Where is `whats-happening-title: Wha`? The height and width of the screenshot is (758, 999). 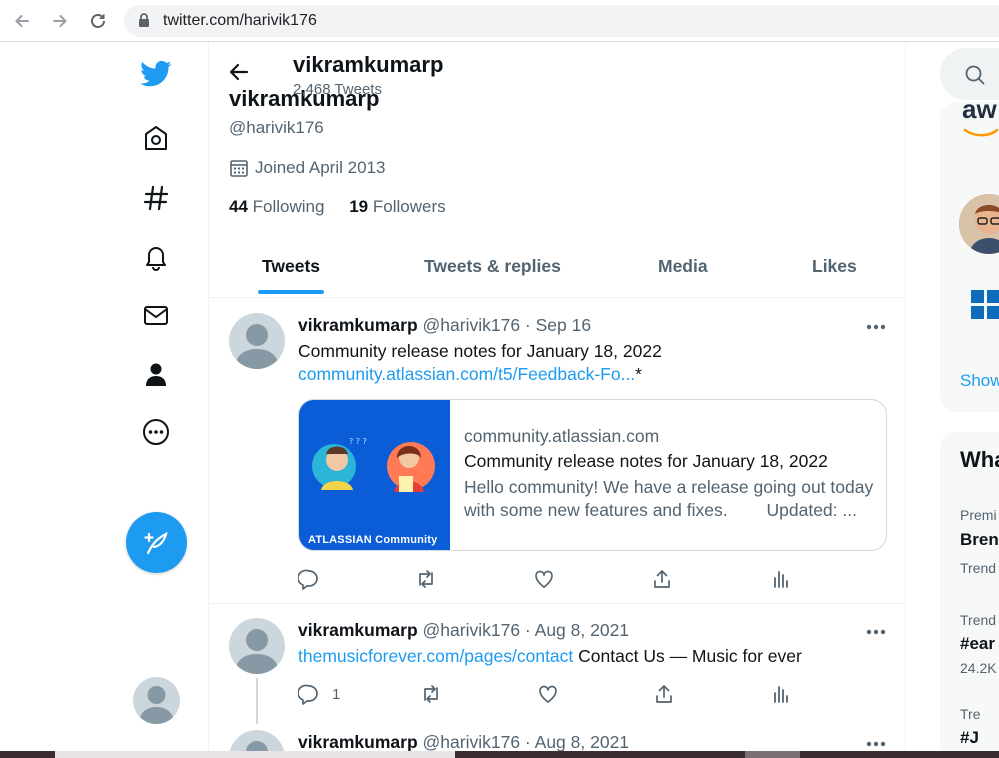 whats-happening-title: Wha is located at coordinates (979, 459).